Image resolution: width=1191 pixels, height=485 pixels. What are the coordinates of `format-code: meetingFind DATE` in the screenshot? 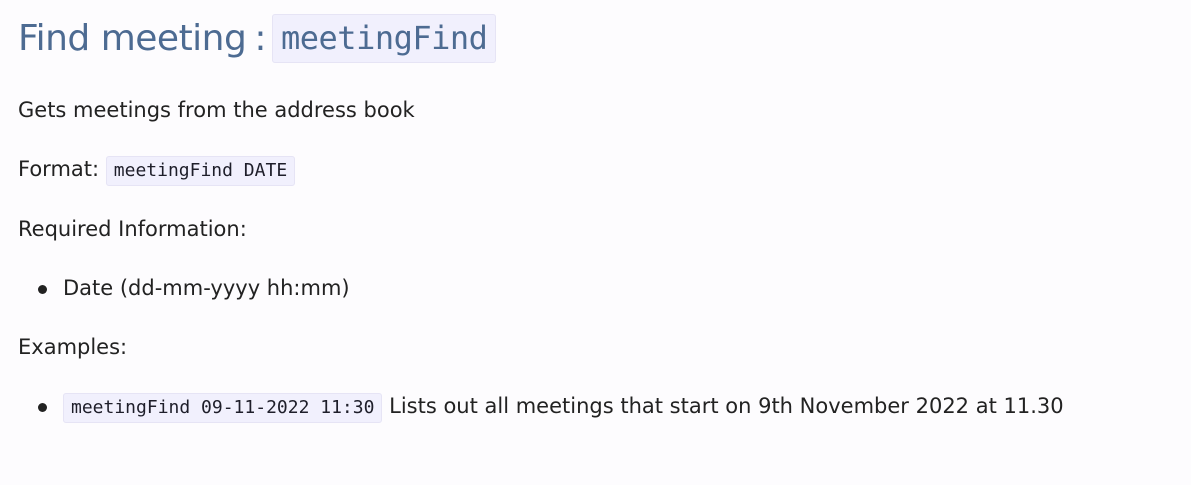 It's located at (200, 171).